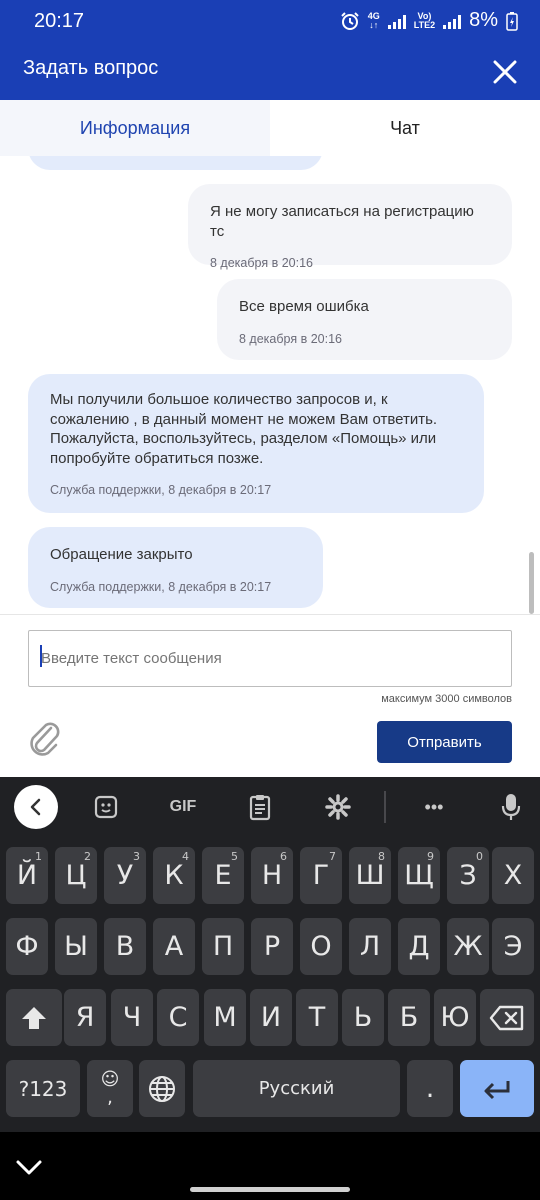 This screenshot has width=540, height=1200. Describe the element at coordinates (270, 614) in the screenshot. I see `divider` at that location.